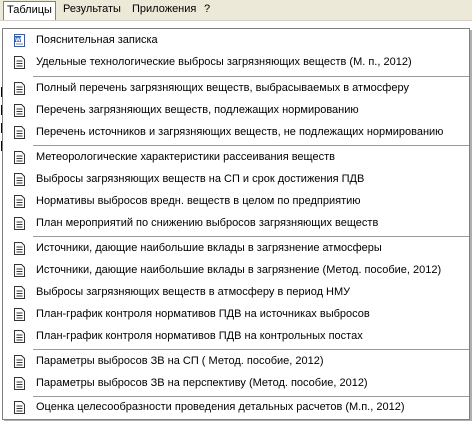  I want to click on word-document-icon: W, so click(19, 40).